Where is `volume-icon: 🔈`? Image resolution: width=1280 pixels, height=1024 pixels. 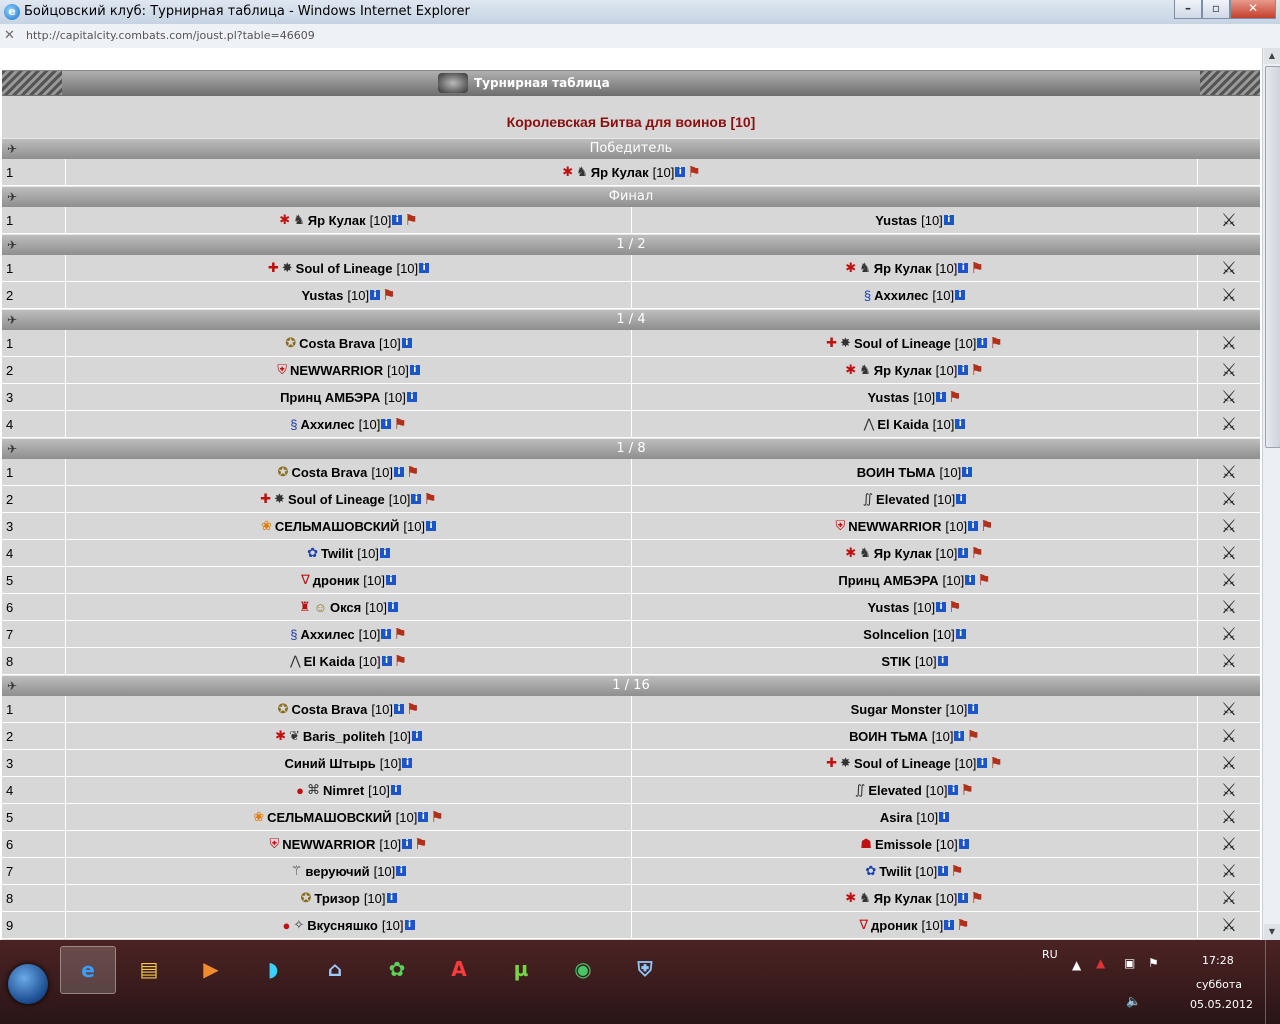
volume-icon: 🔈 is located at coordinates (1133, 1001).